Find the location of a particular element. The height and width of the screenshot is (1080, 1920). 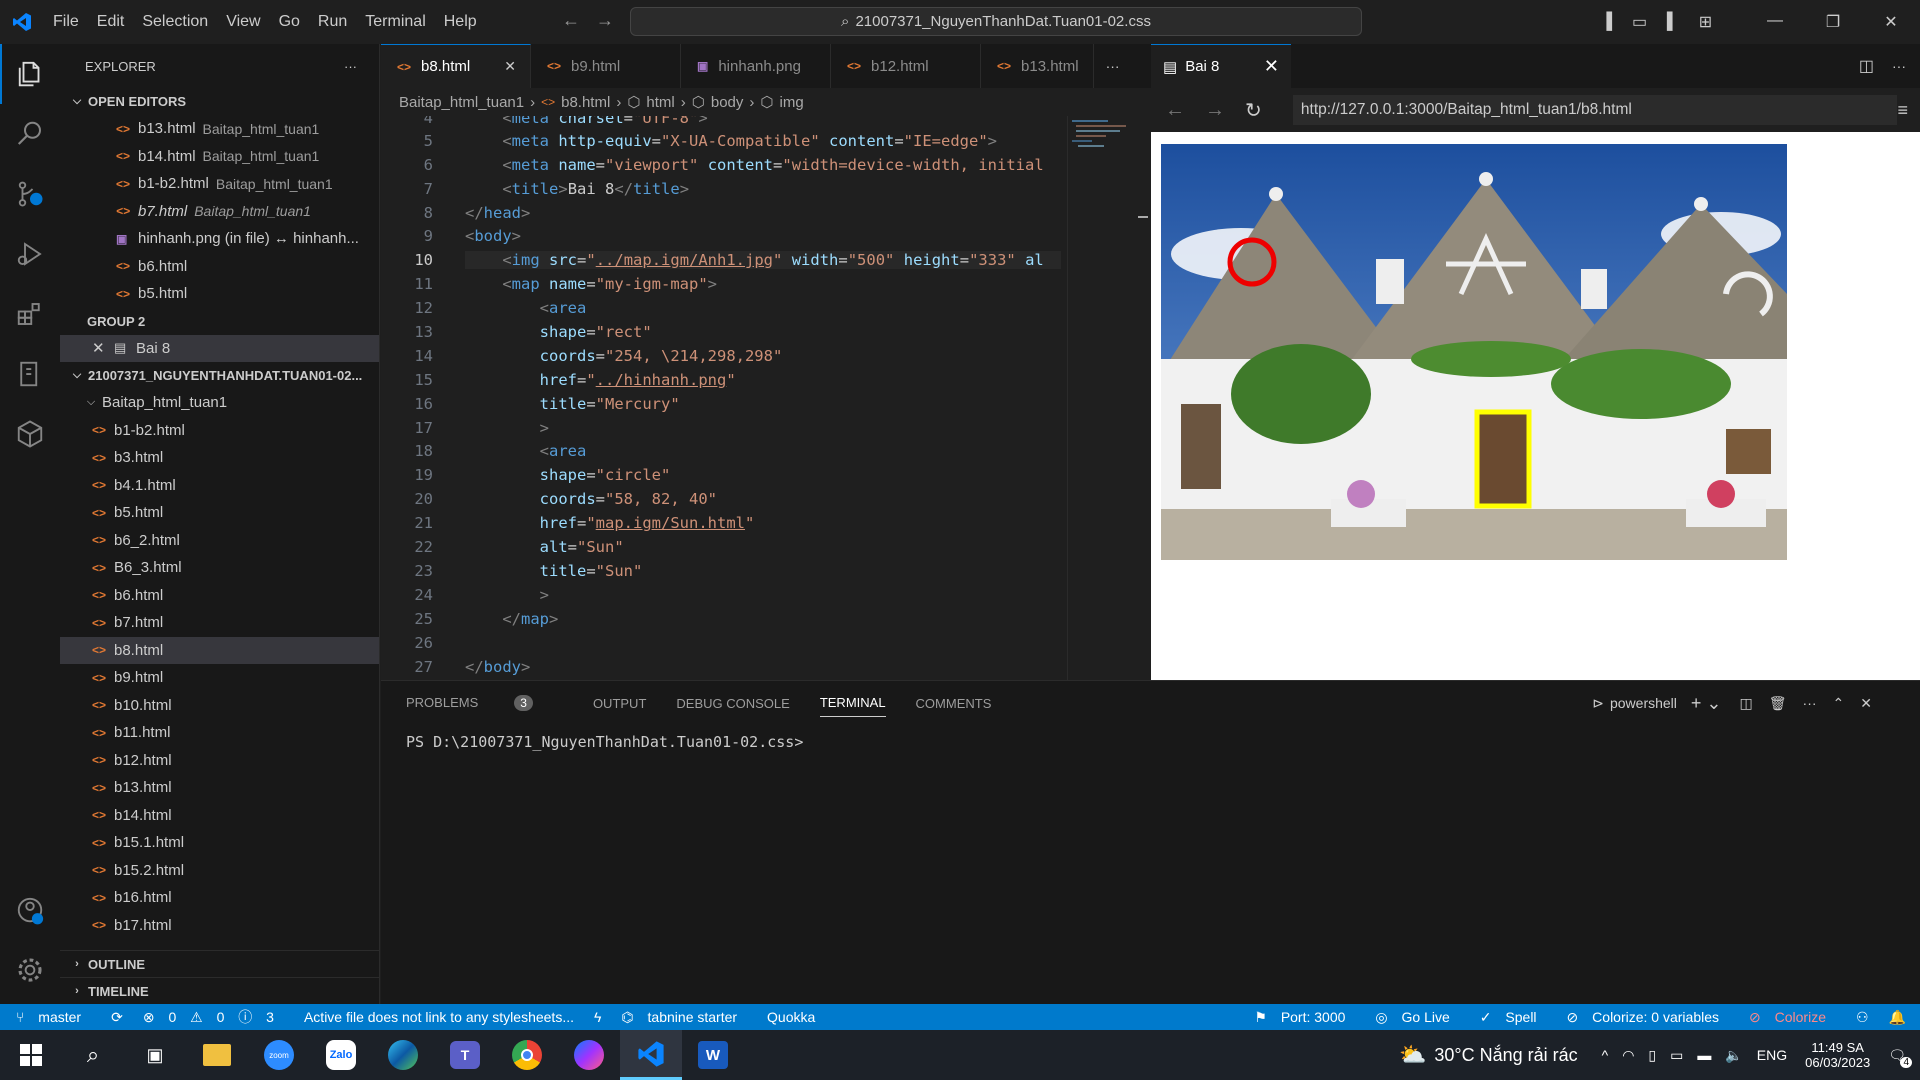

clock: 11:49 SA 06/03/2023 is located at coordinates (1837, 1055).